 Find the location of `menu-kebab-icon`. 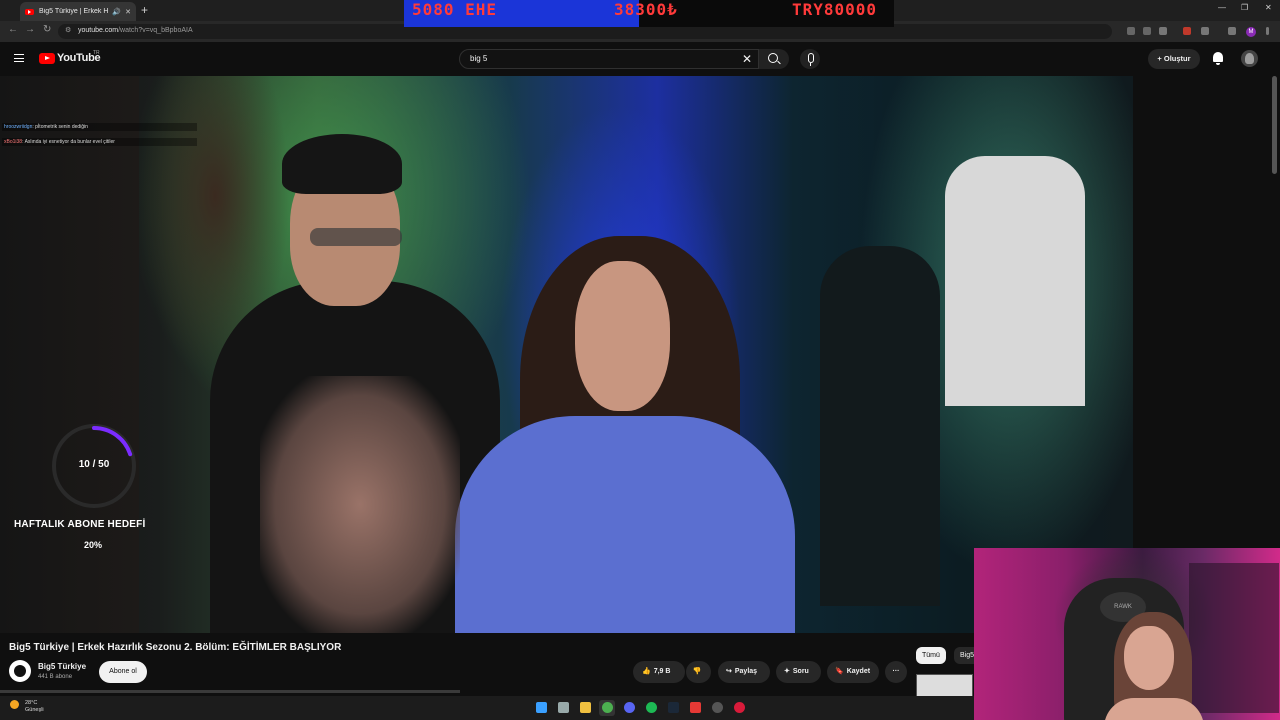

menu-kebab-icon is located at coordinates (1267, 31).